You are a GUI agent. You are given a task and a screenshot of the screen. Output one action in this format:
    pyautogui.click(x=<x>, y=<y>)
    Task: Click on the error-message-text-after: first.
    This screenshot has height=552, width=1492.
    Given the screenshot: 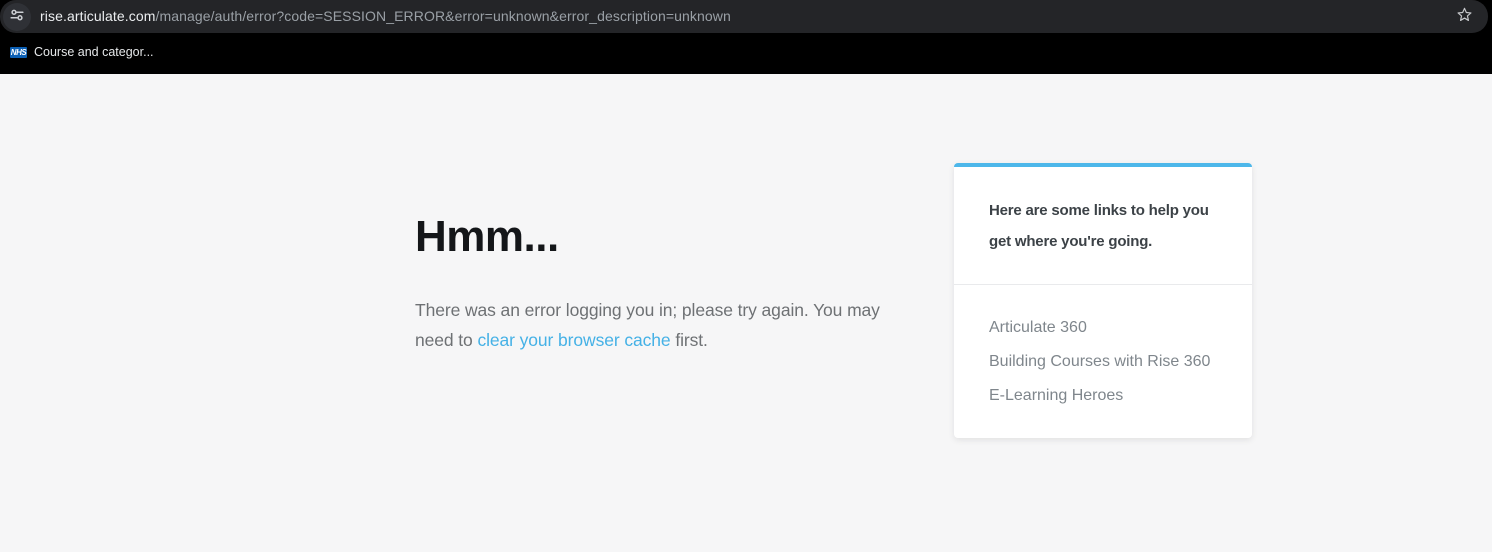 What is the action you would take?
    pyautogui.click(x=689, y=340)
    